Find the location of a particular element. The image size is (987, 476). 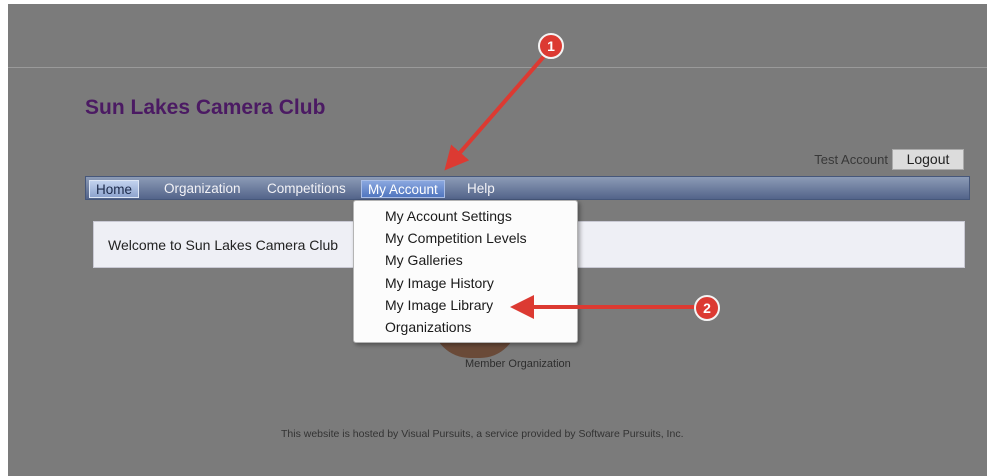

menu-item-my-account-settings: My Account Settings is located at coordinates (448, 216).